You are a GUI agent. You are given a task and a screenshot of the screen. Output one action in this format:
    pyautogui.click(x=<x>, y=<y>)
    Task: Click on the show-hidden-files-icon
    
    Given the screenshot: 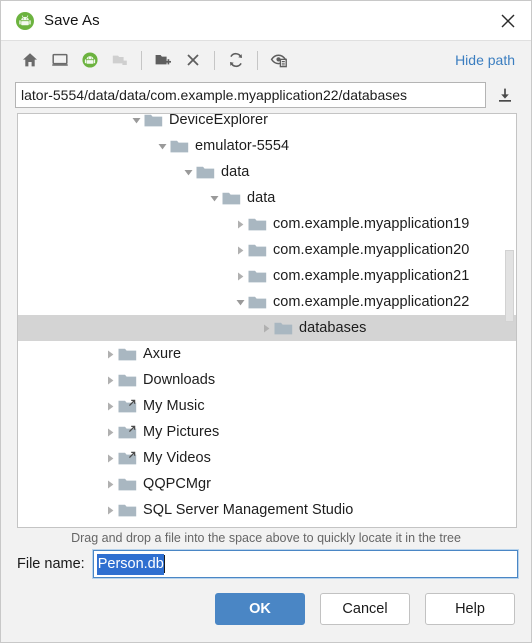 What is the action you would take?
    pyautogui.click(x=279, y=60)
    